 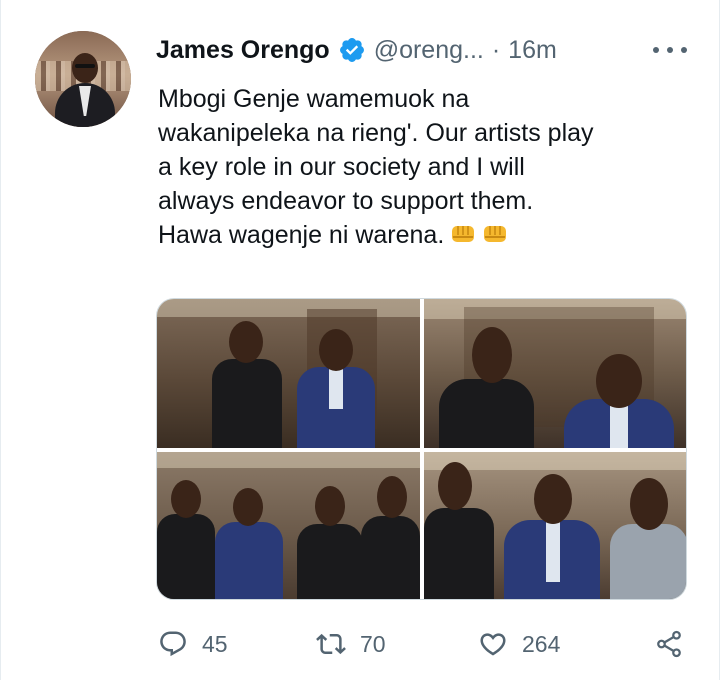 What do you see at coordinates (670, 50) in the screenshot?
I see `more-options-icon` at bounding box center [670, 50].